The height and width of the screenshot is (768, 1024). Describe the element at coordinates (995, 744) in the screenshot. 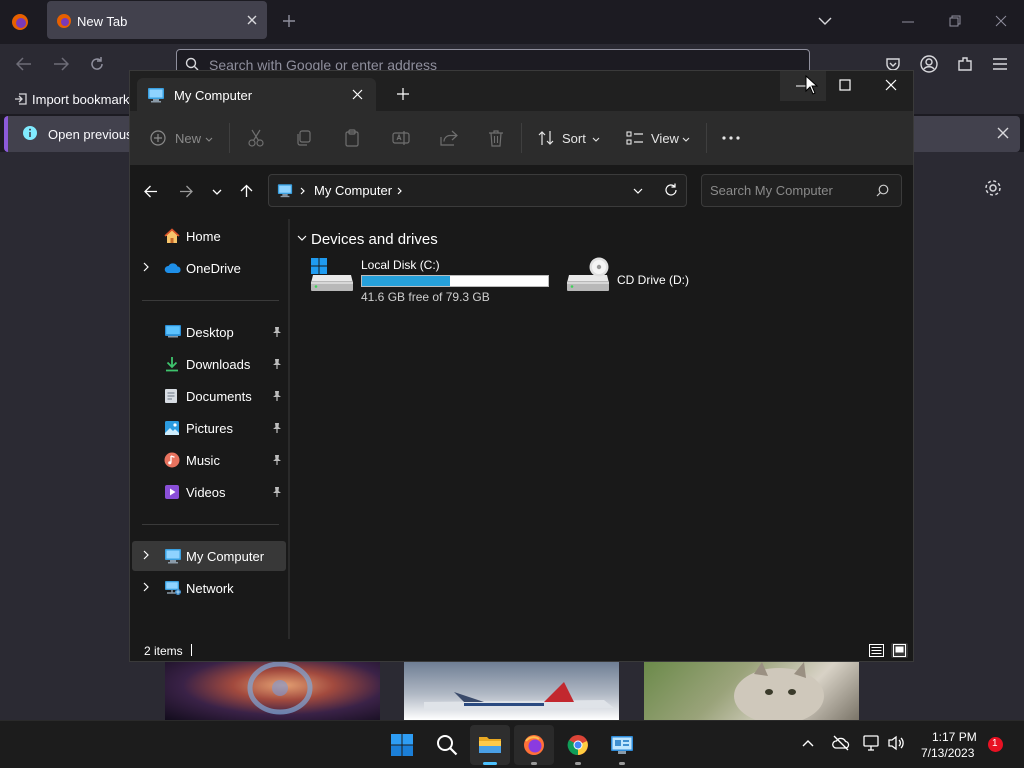

I see `notification-badge: 1` at that location.